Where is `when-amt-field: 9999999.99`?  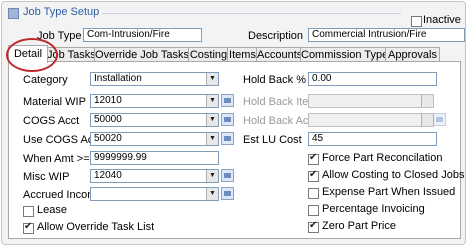 when-amt-field: 9999999.99 is located at coordinates (154, 158).